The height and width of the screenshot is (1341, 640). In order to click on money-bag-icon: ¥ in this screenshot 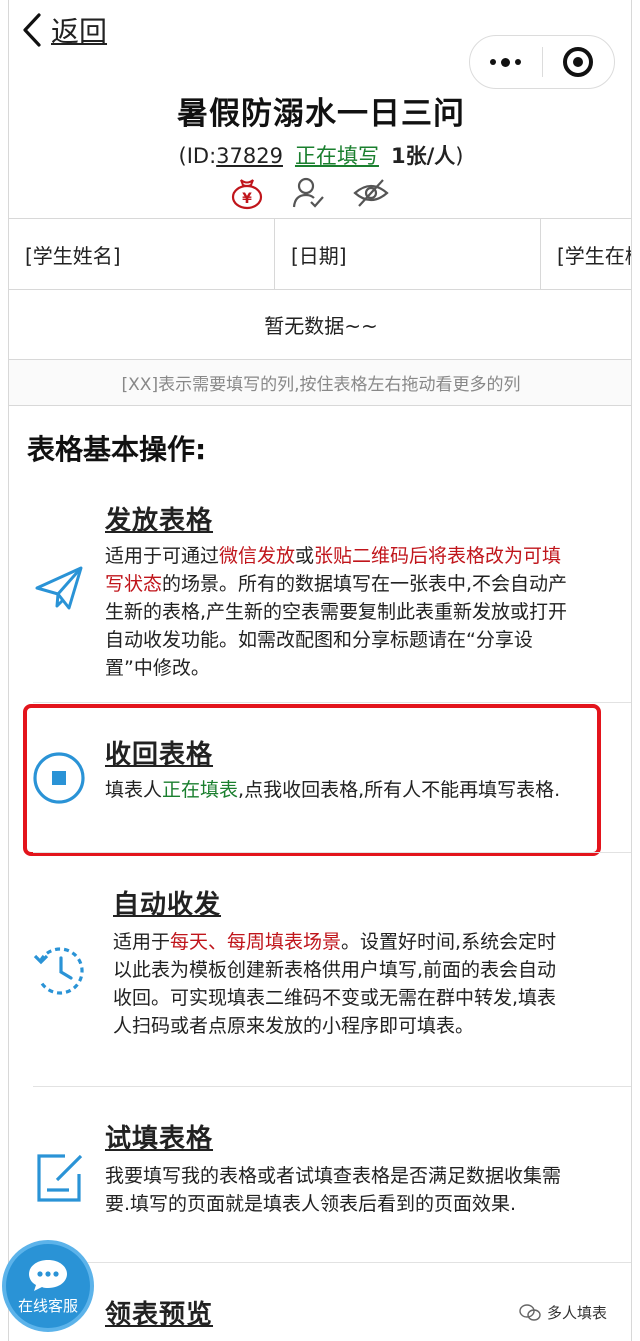, I will do `click(247, 193)`.